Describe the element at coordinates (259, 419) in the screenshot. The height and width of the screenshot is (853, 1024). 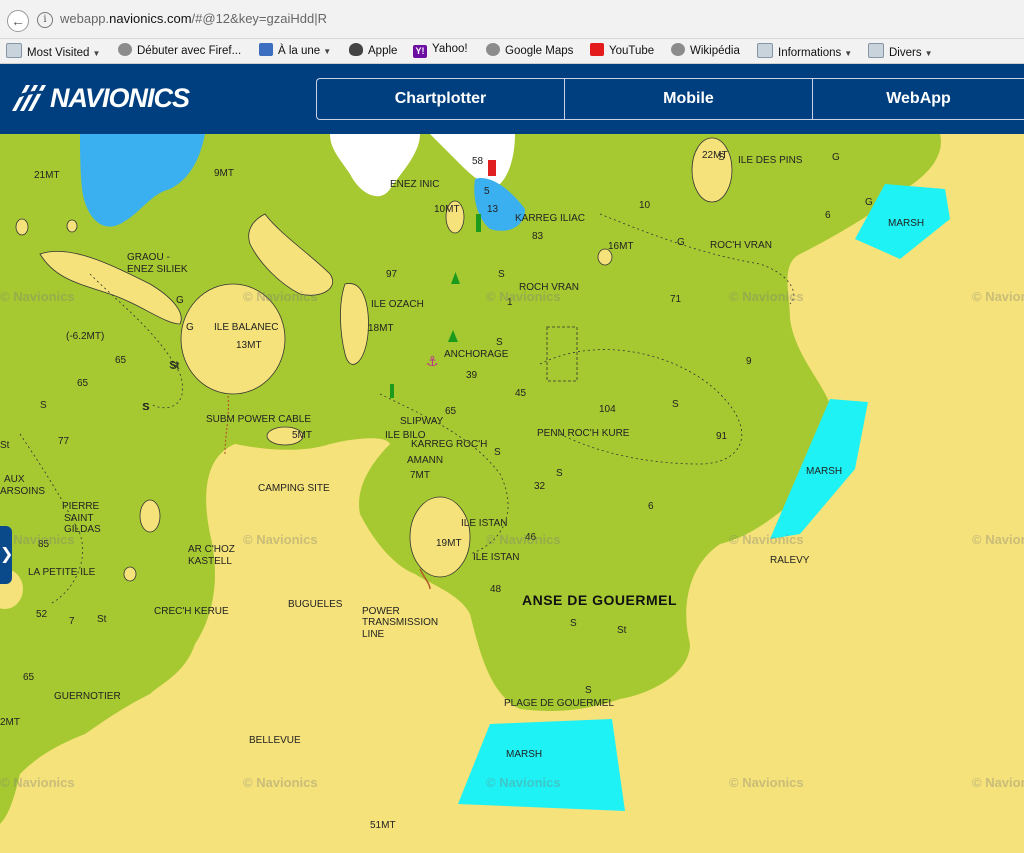
I see `map-label: SUBM POWER CABLE` at that location.